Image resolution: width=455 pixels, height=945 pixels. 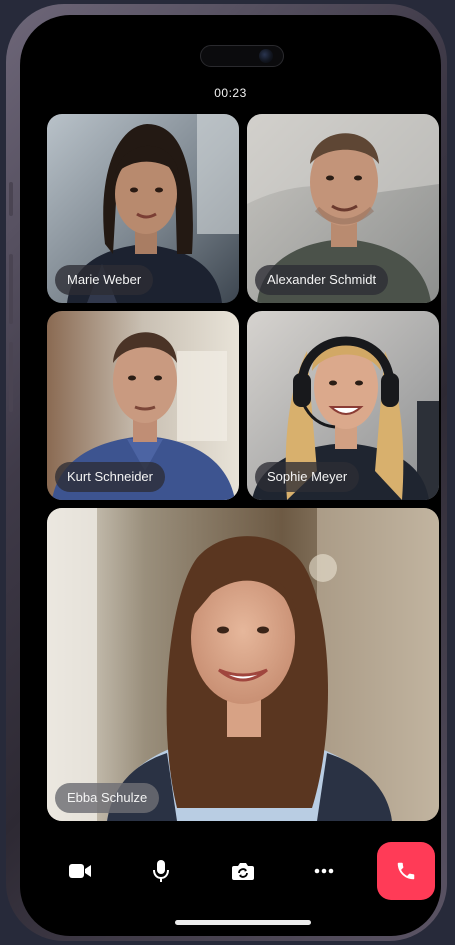 What do you see at coordinates (143, 405) in the screenshot?
I see `participant-tile-kurt-schneider: Kurt Schneider` at bounding box center [143, 405].